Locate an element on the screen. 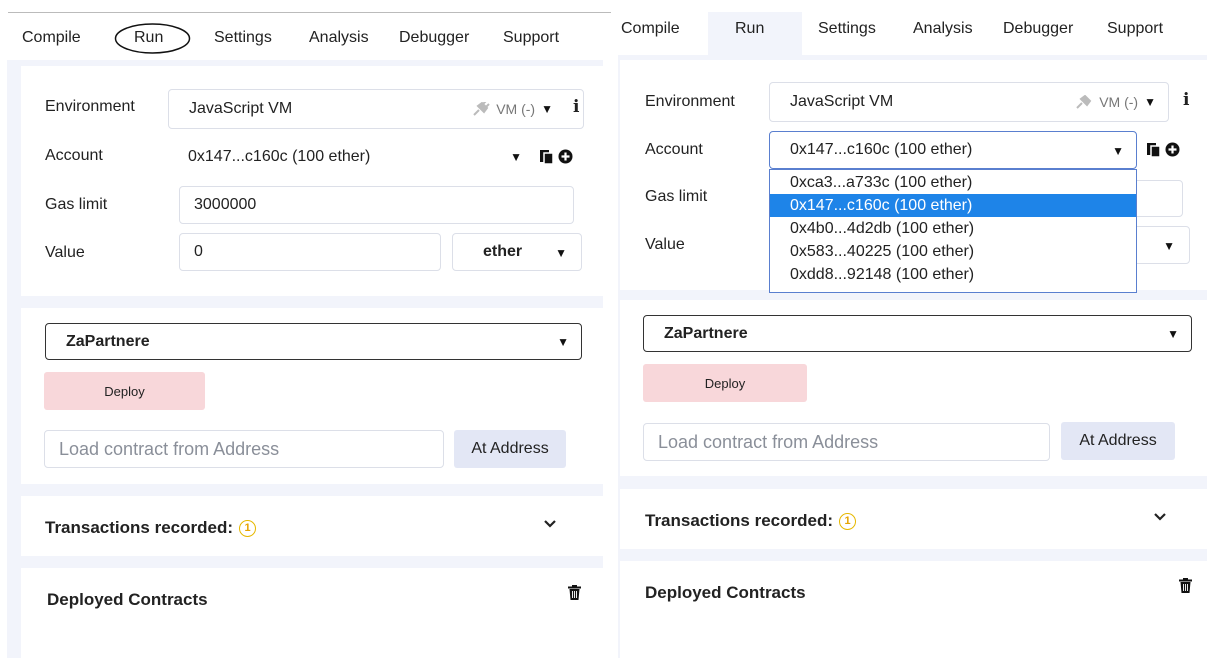 The width and height of the screenshot is (1207, 658). account-option: 0x583...40225 (100 ether) is located at coordinates (953, 251).